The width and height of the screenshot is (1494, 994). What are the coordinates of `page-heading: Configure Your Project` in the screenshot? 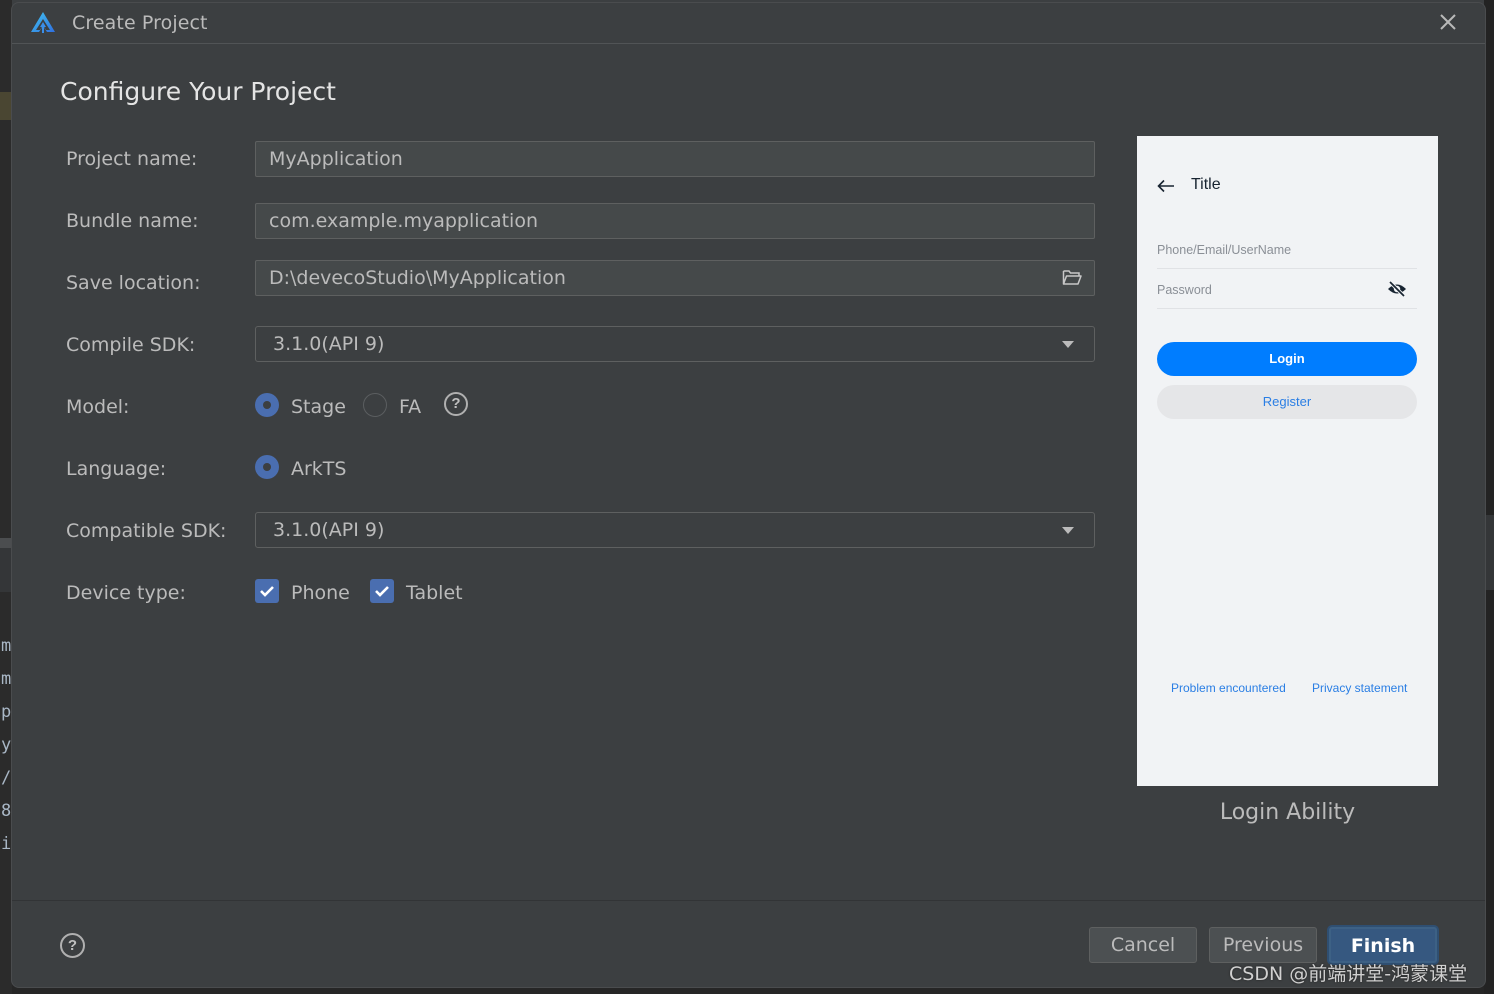 It's located at (198, 91).